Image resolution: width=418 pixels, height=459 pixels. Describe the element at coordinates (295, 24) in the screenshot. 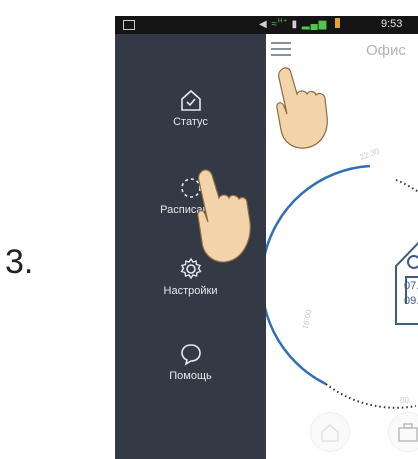

I see `sim-icon: ▮` at that location.